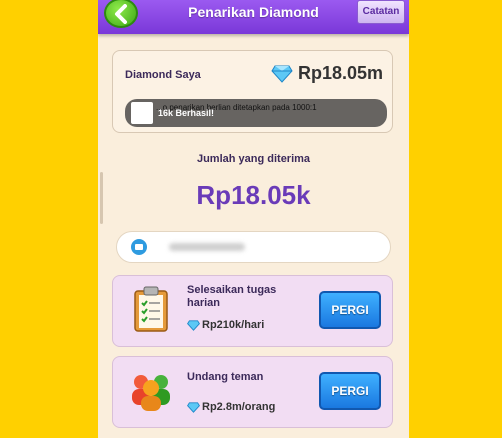 Image resolution: width=502 pixels, height=438 pixels. Describe the element at coordinates (225, 377) in the screenshot. I see `task-title: Undang teman` at that location.